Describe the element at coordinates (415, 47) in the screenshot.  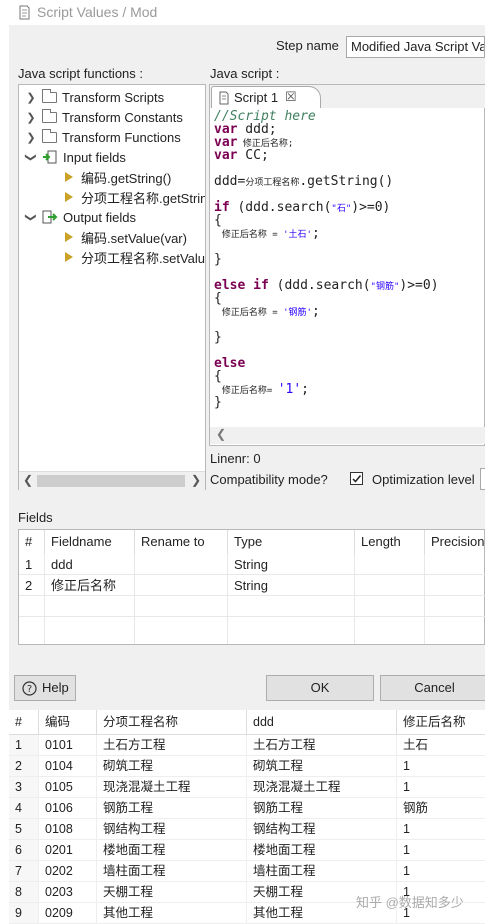
I see `step-name-input: Modified Java Script Value` at that location.